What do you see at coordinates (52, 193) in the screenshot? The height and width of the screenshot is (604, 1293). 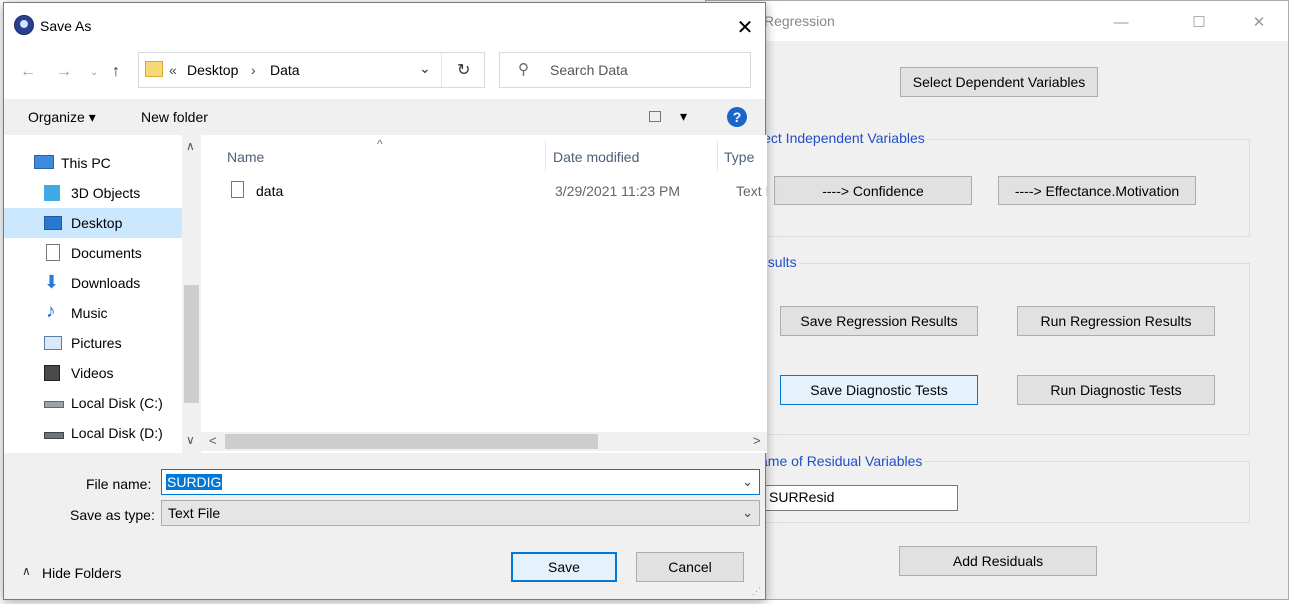 I see `cube-icon` at bounding box center [52, 193].